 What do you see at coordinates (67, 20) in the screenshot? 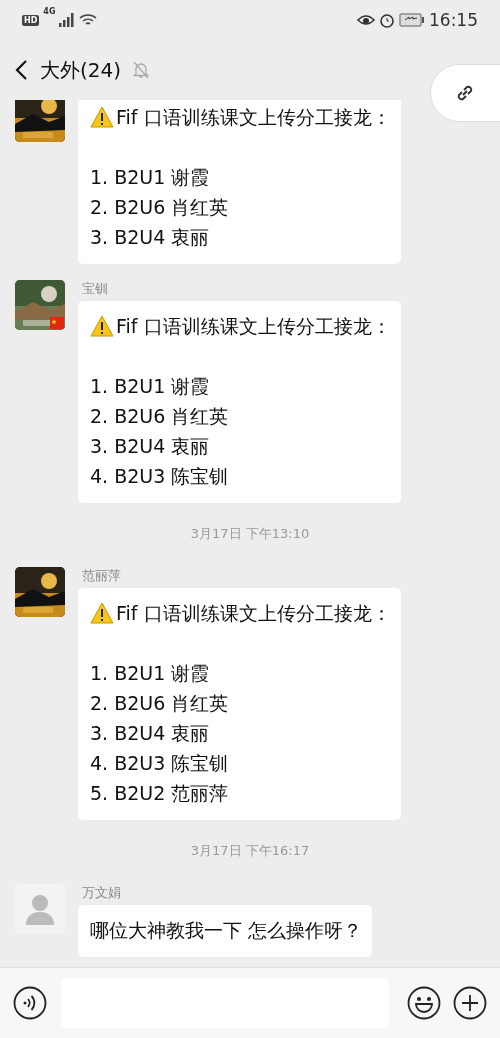
I see `signal-icon` at bounding box center [67, 20].